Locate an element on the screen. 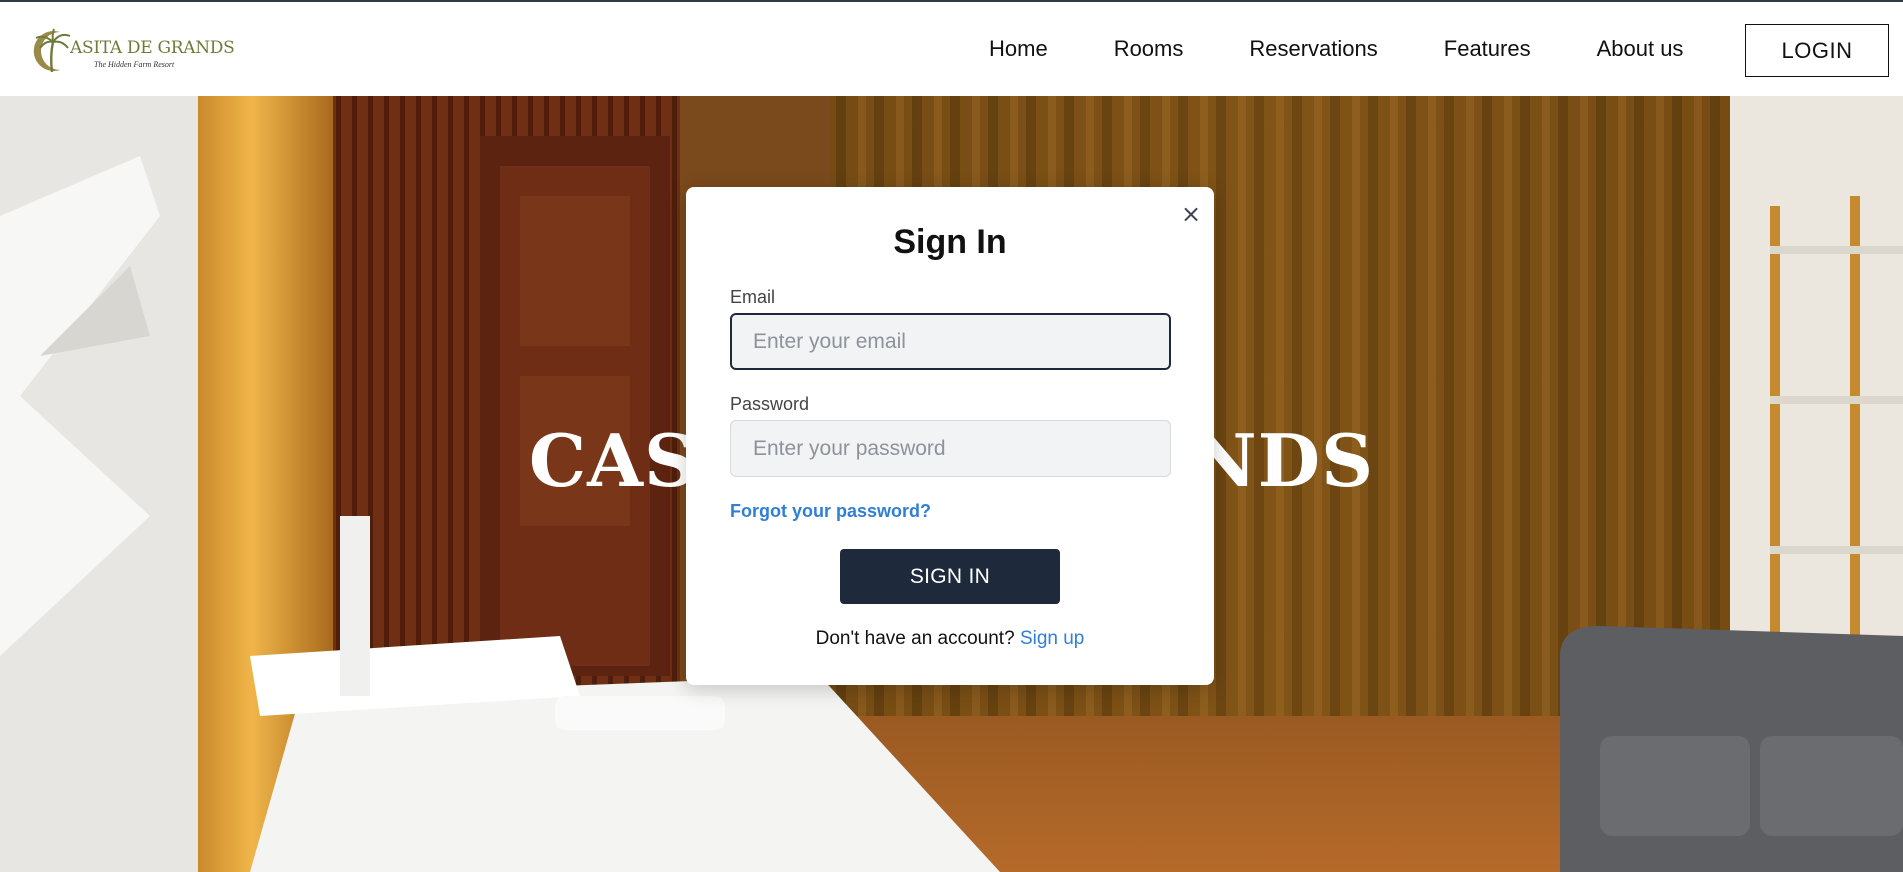 Image resolution: width=1903 pixels, height=872 pixels. forgot-password-link: Forgot your password? is located at coordinates (830, 511).